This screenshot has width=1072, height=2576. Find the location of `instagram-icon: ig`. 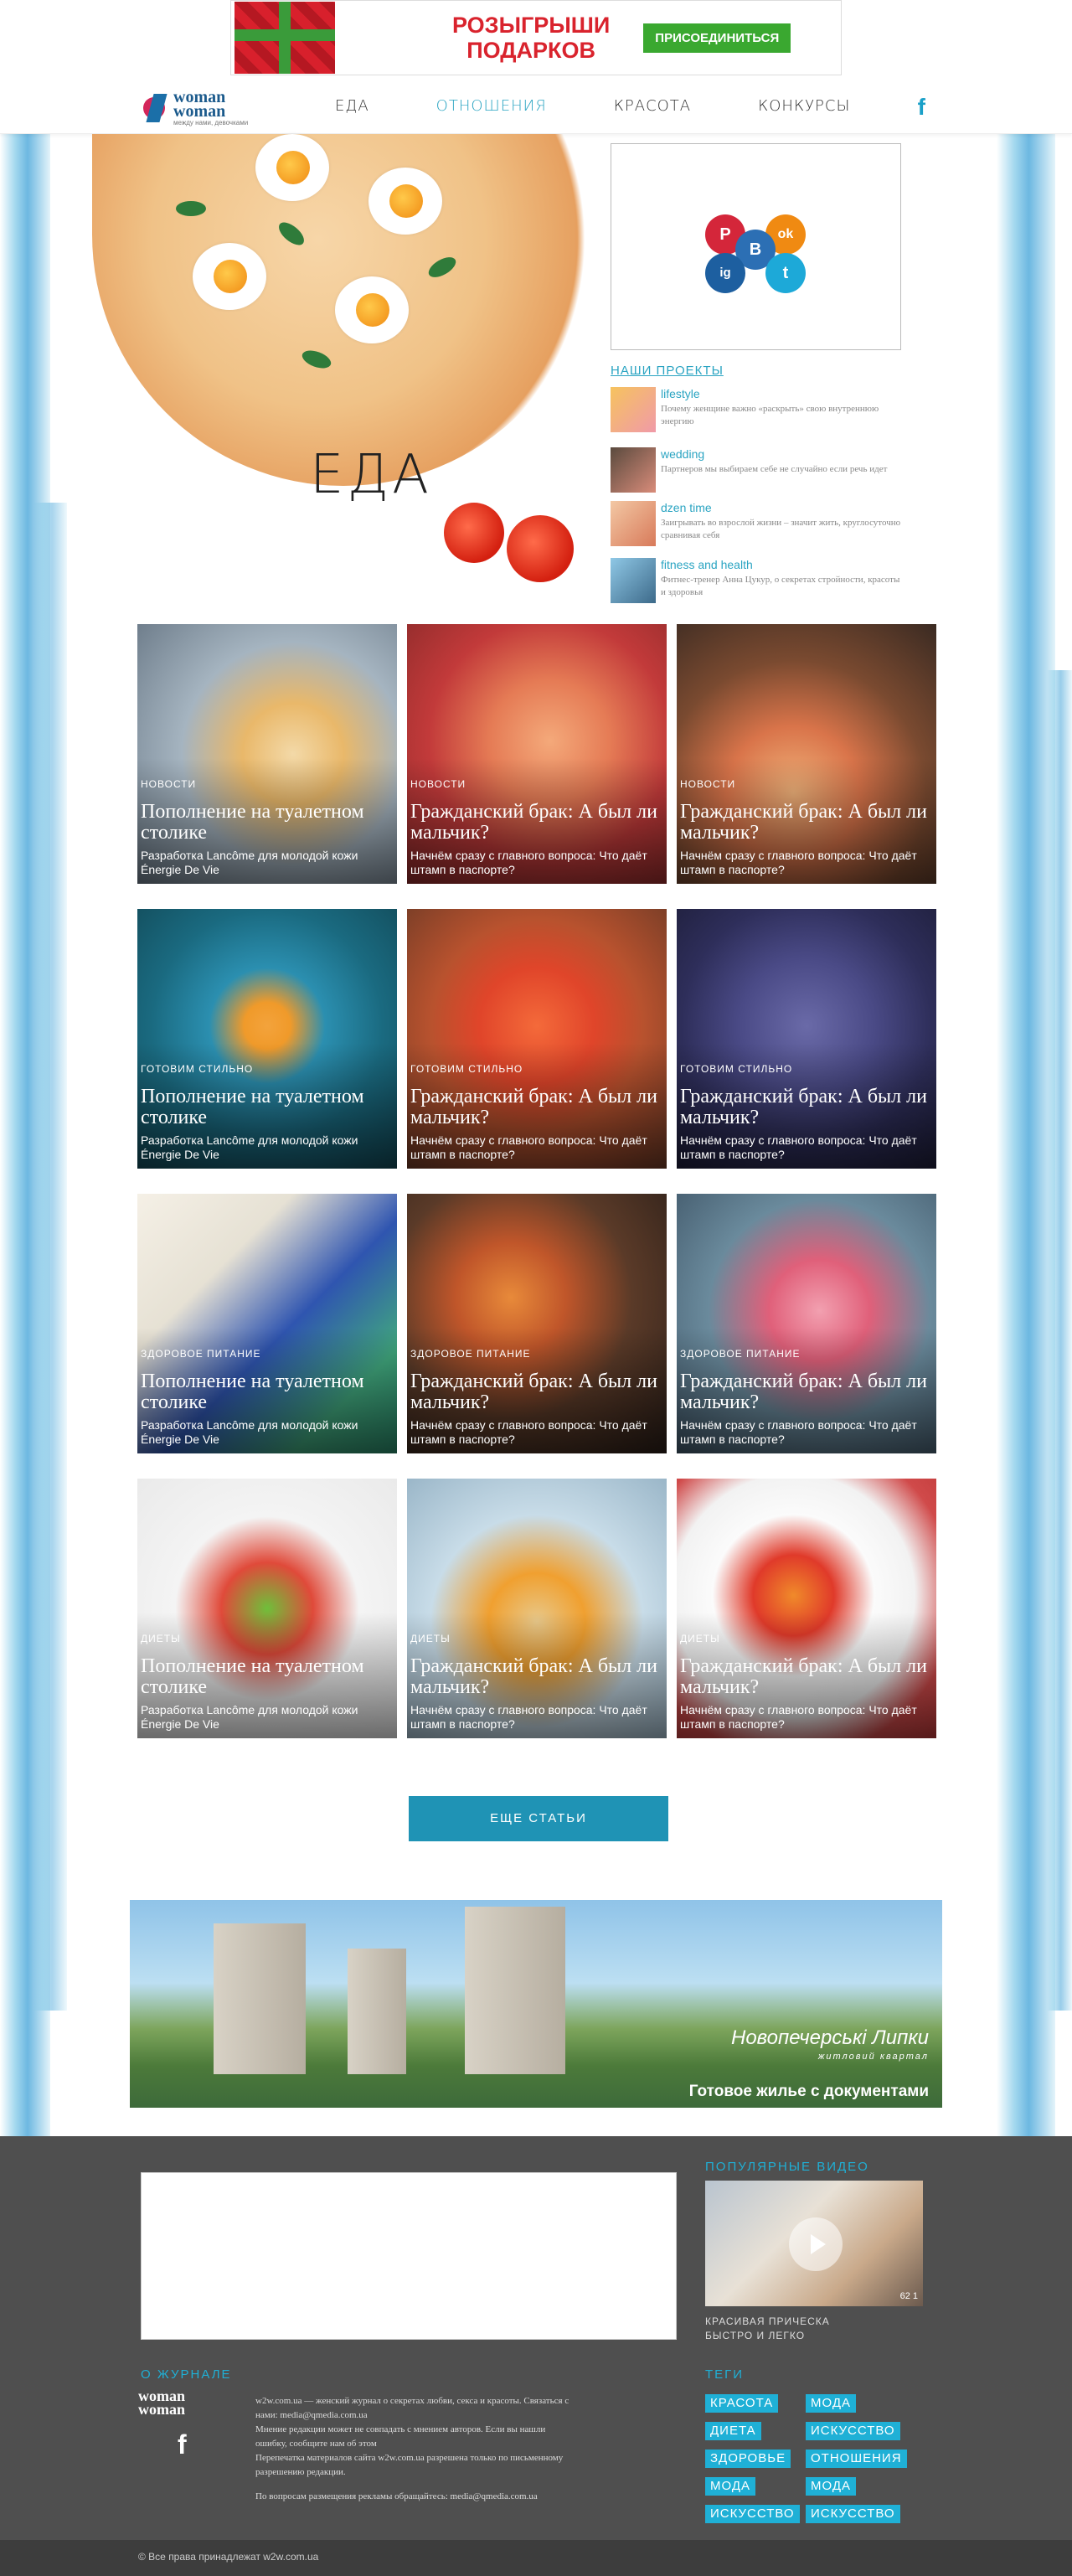

instagram-icon: ig is located at coordinates (725, 273).